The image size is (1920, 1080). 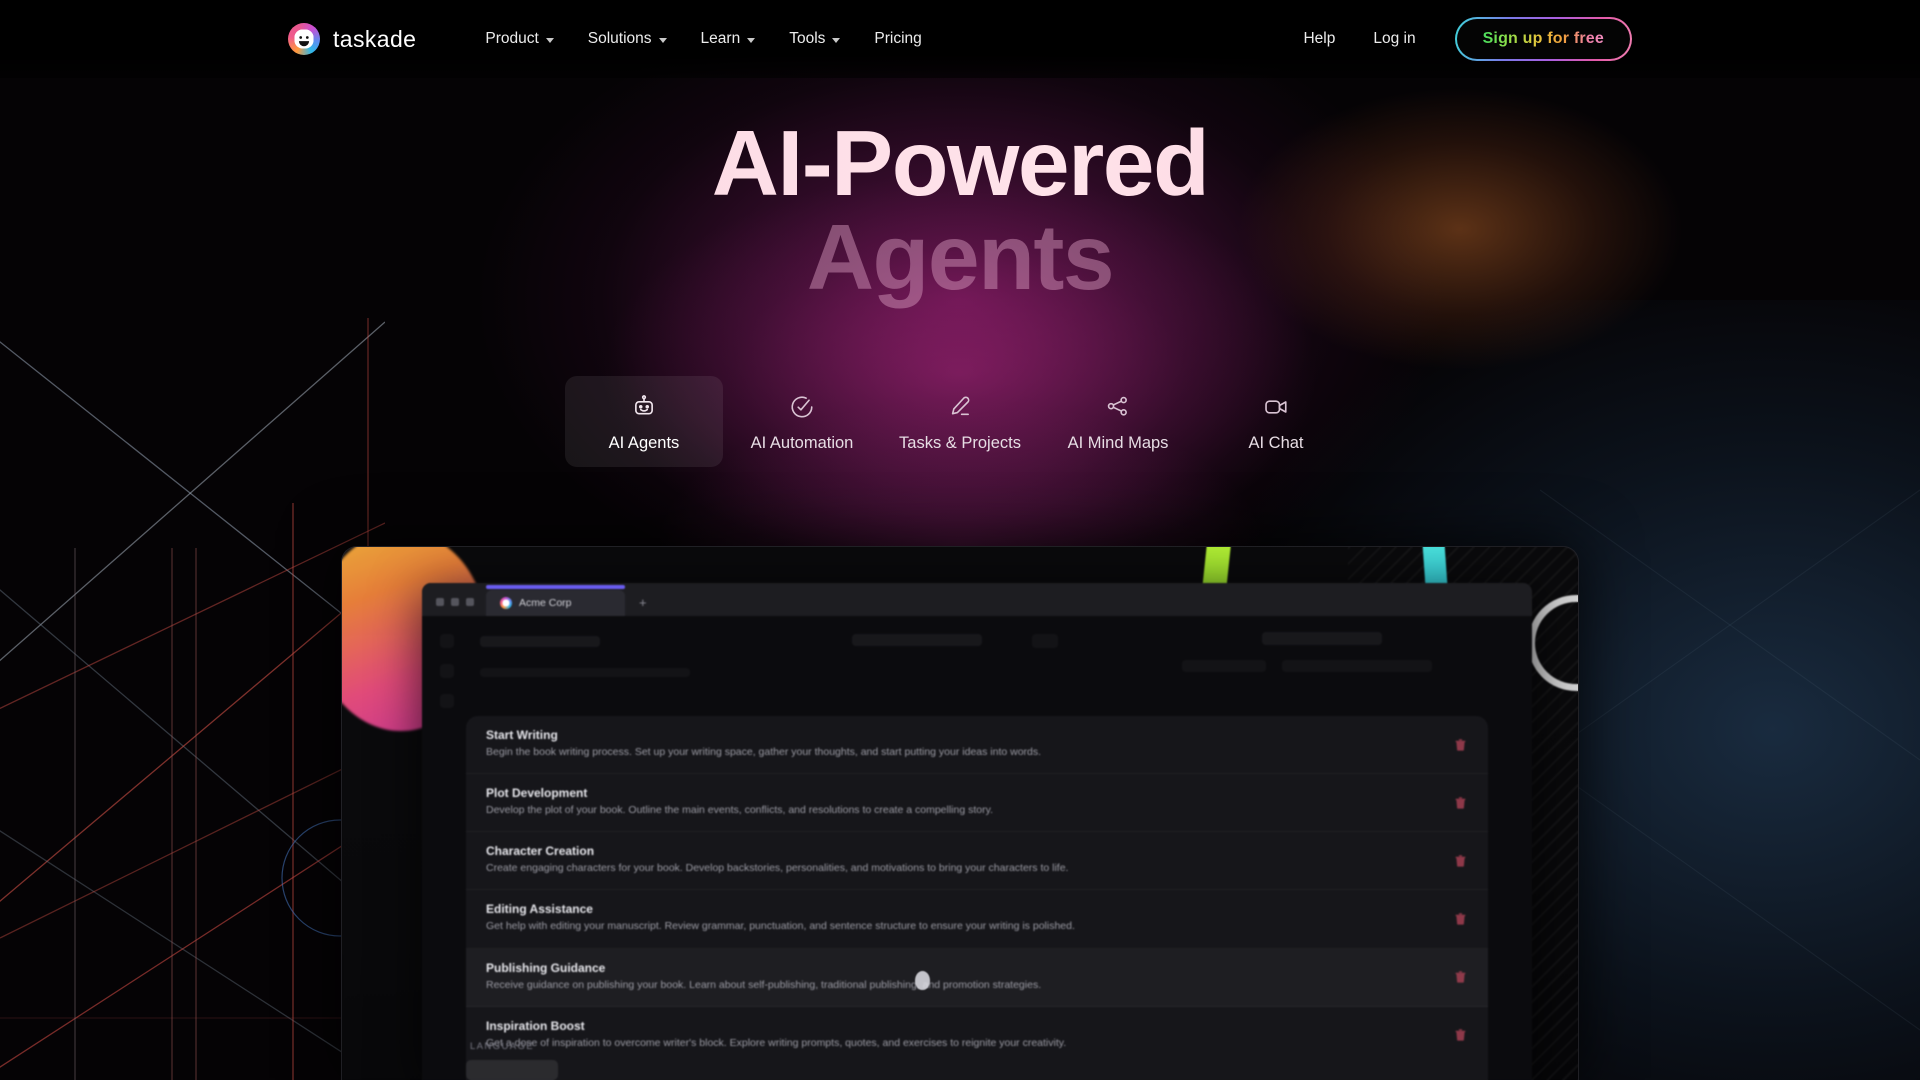 I want to click on logo-face-icon, so click(x=304, y=39).